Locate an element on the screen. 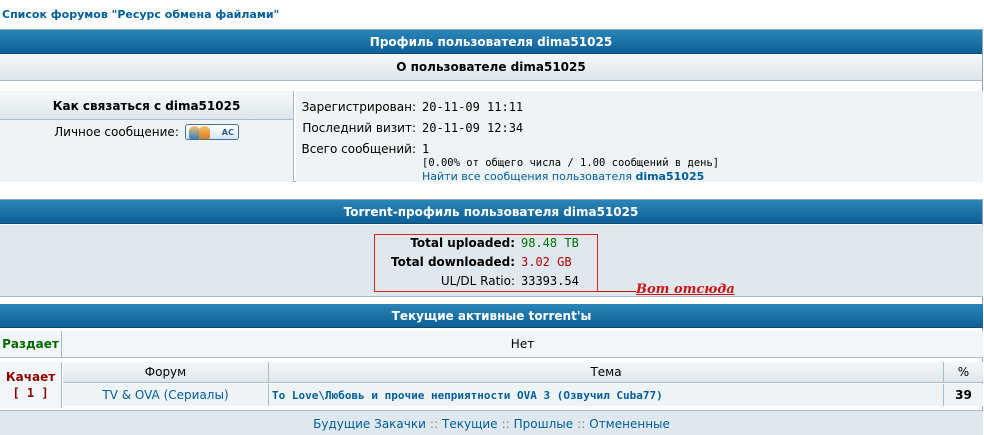  current-link: Текущие is located at coordinates (470, 424).